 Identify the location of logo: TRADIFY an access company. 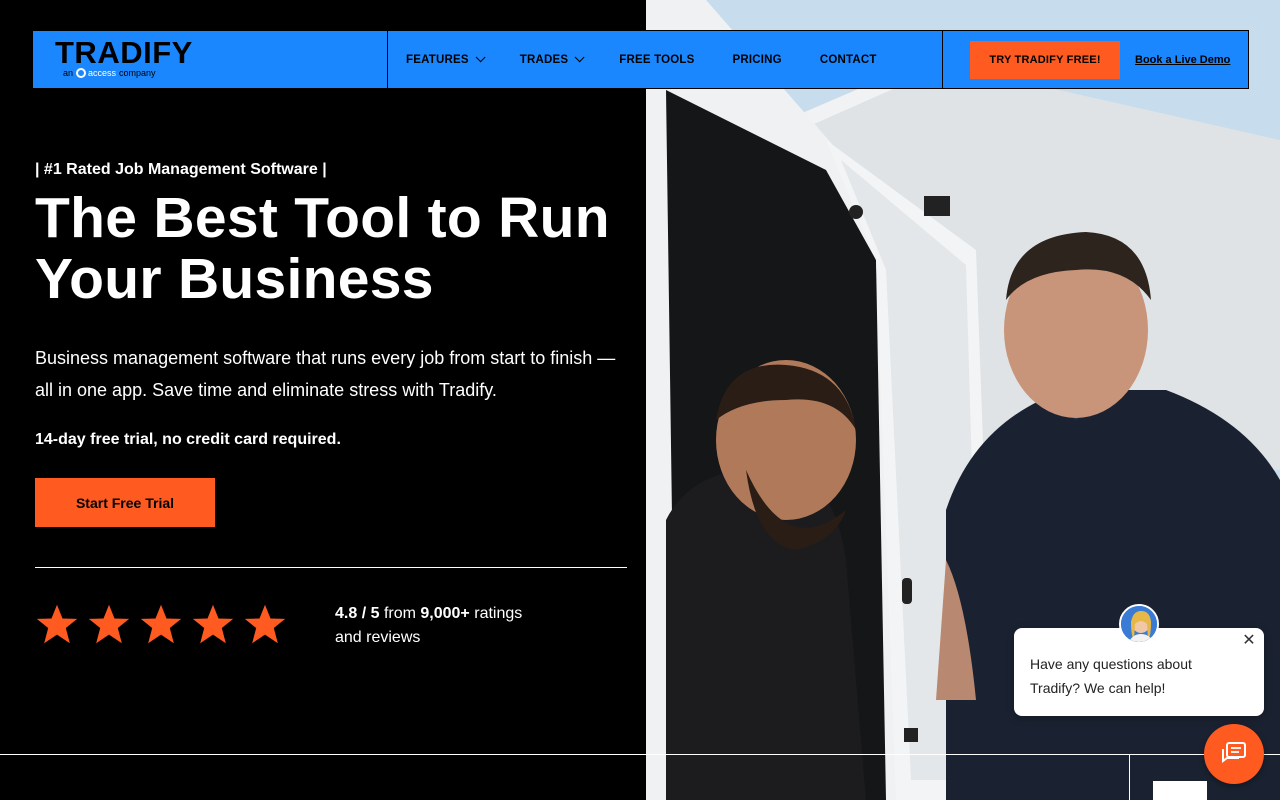
(210, 59).